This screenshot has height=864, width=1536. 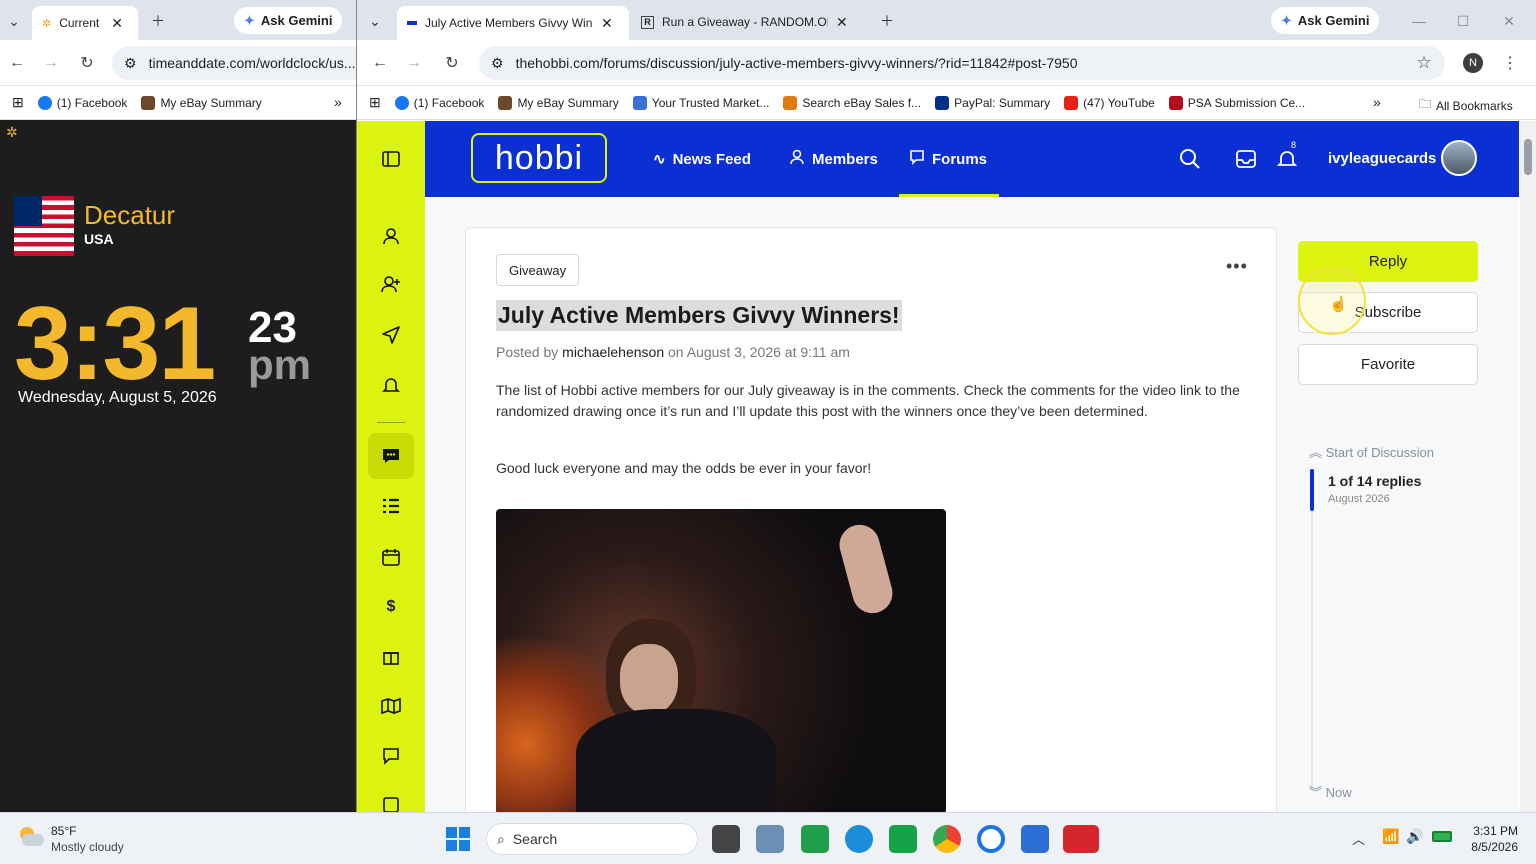 What do you see at coordinates (1382, 158) in the screenshot?
I see `username: ivyleaguecards` at bounding box center [1382, 158].